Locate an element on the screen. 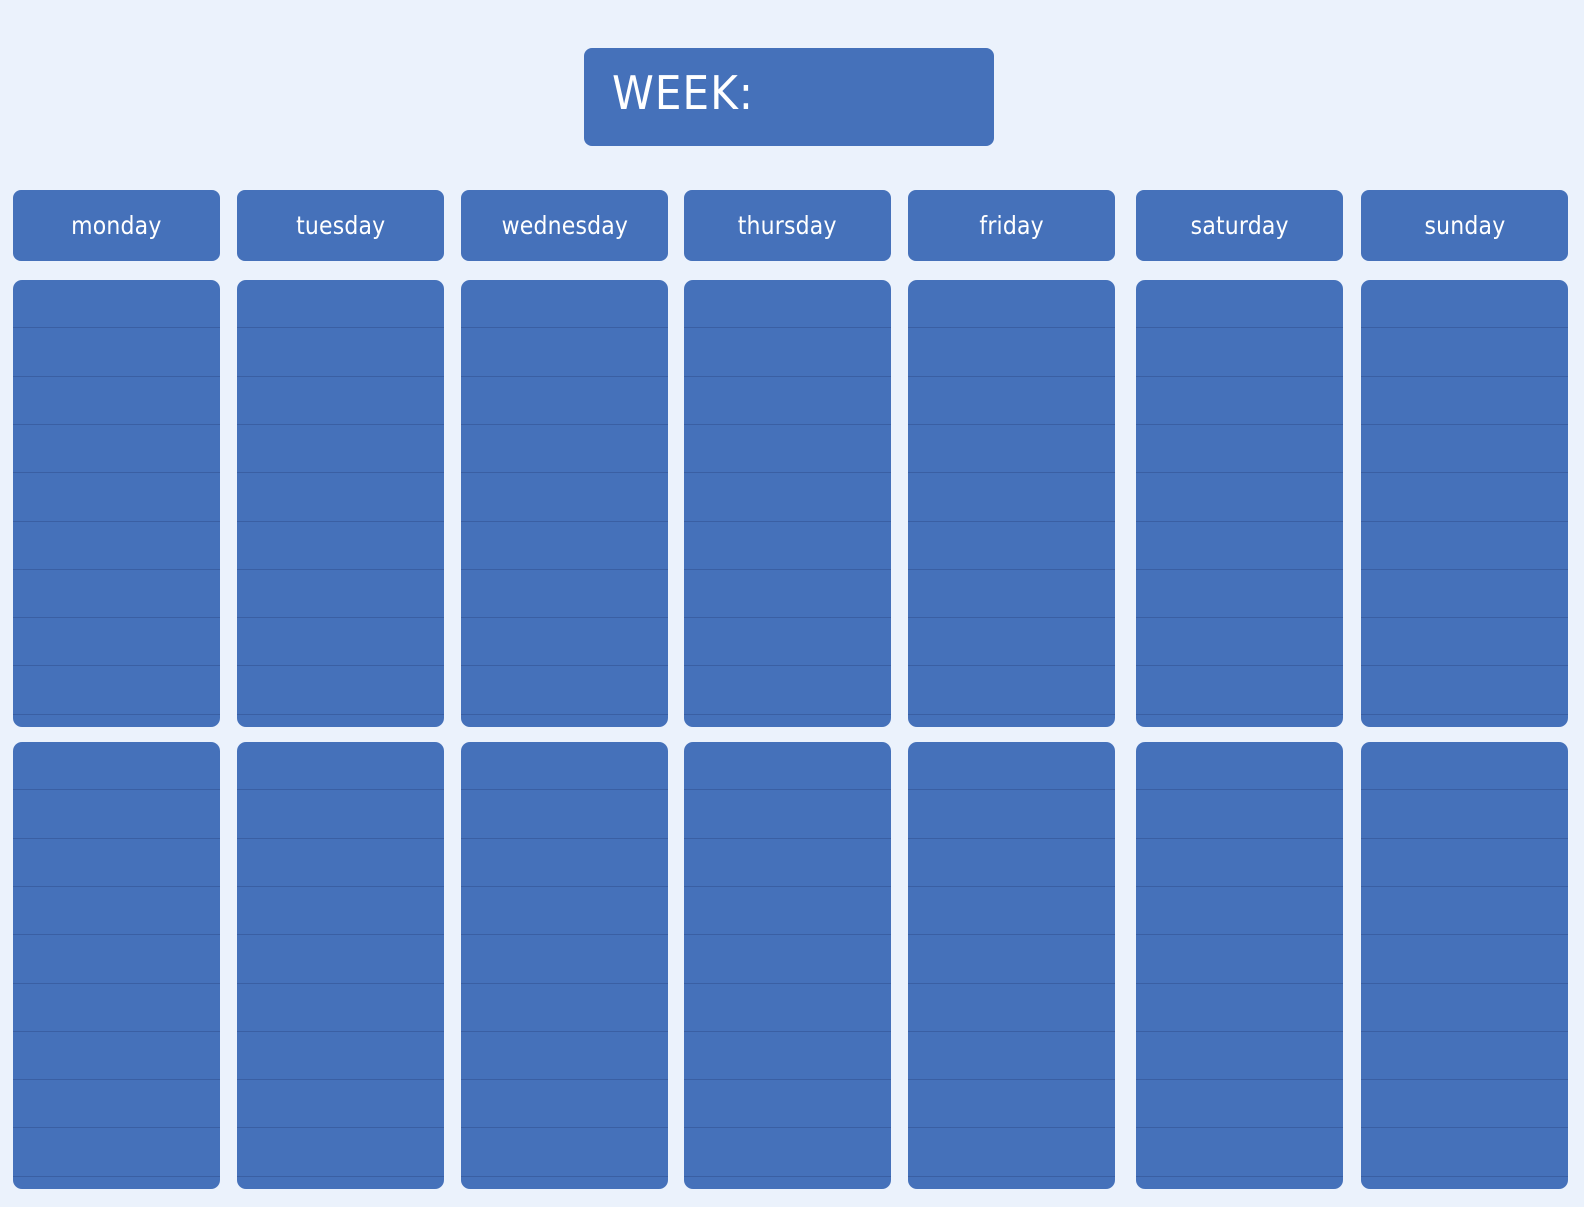 The image size is (1584, 1207). day-notes-saturday-bottom is located at coordinates (1239, 965).